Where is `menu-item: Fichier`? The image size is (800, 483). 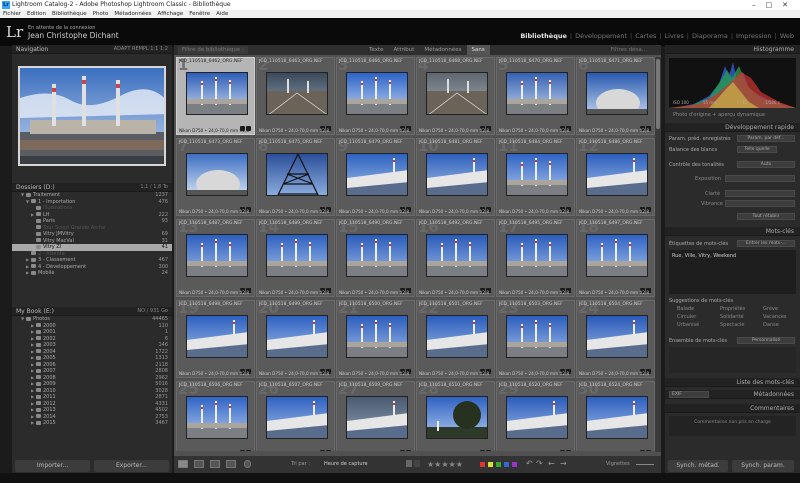
menu-item: Fichier is located at coordinates (12, 14).